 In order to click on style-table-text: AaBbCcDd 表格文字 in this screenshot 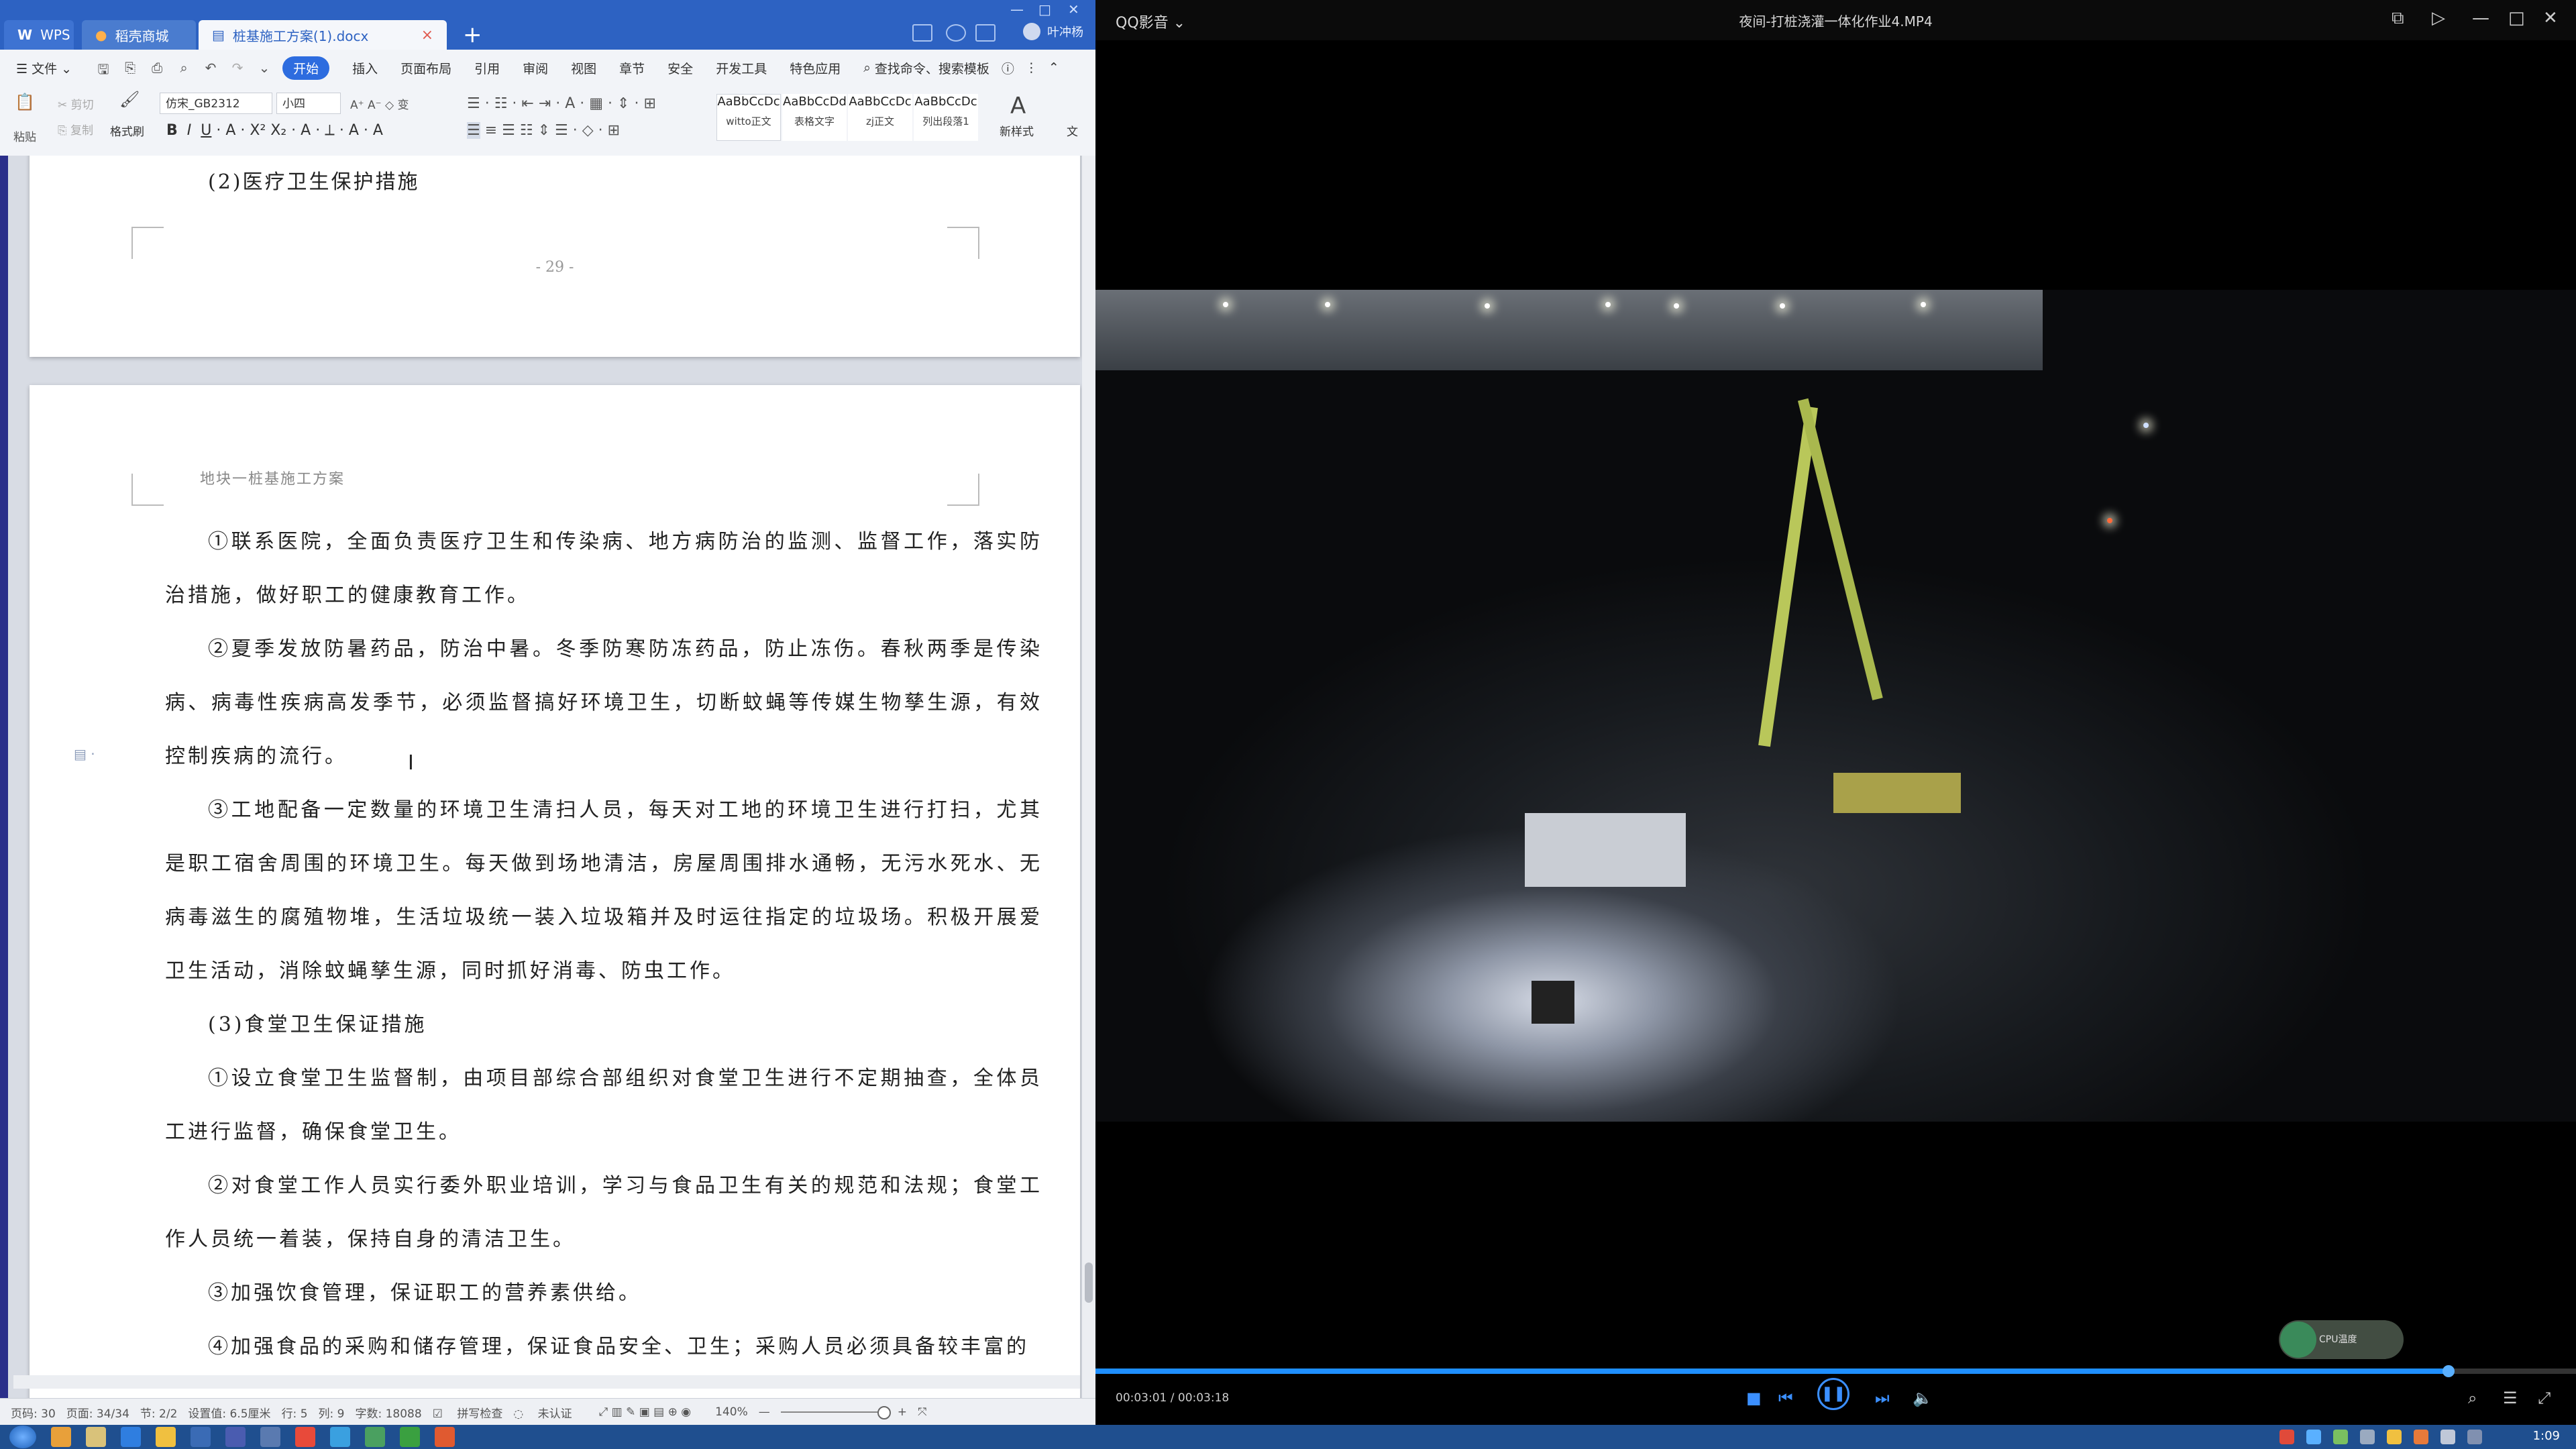, I will do `click(814, 117)`.